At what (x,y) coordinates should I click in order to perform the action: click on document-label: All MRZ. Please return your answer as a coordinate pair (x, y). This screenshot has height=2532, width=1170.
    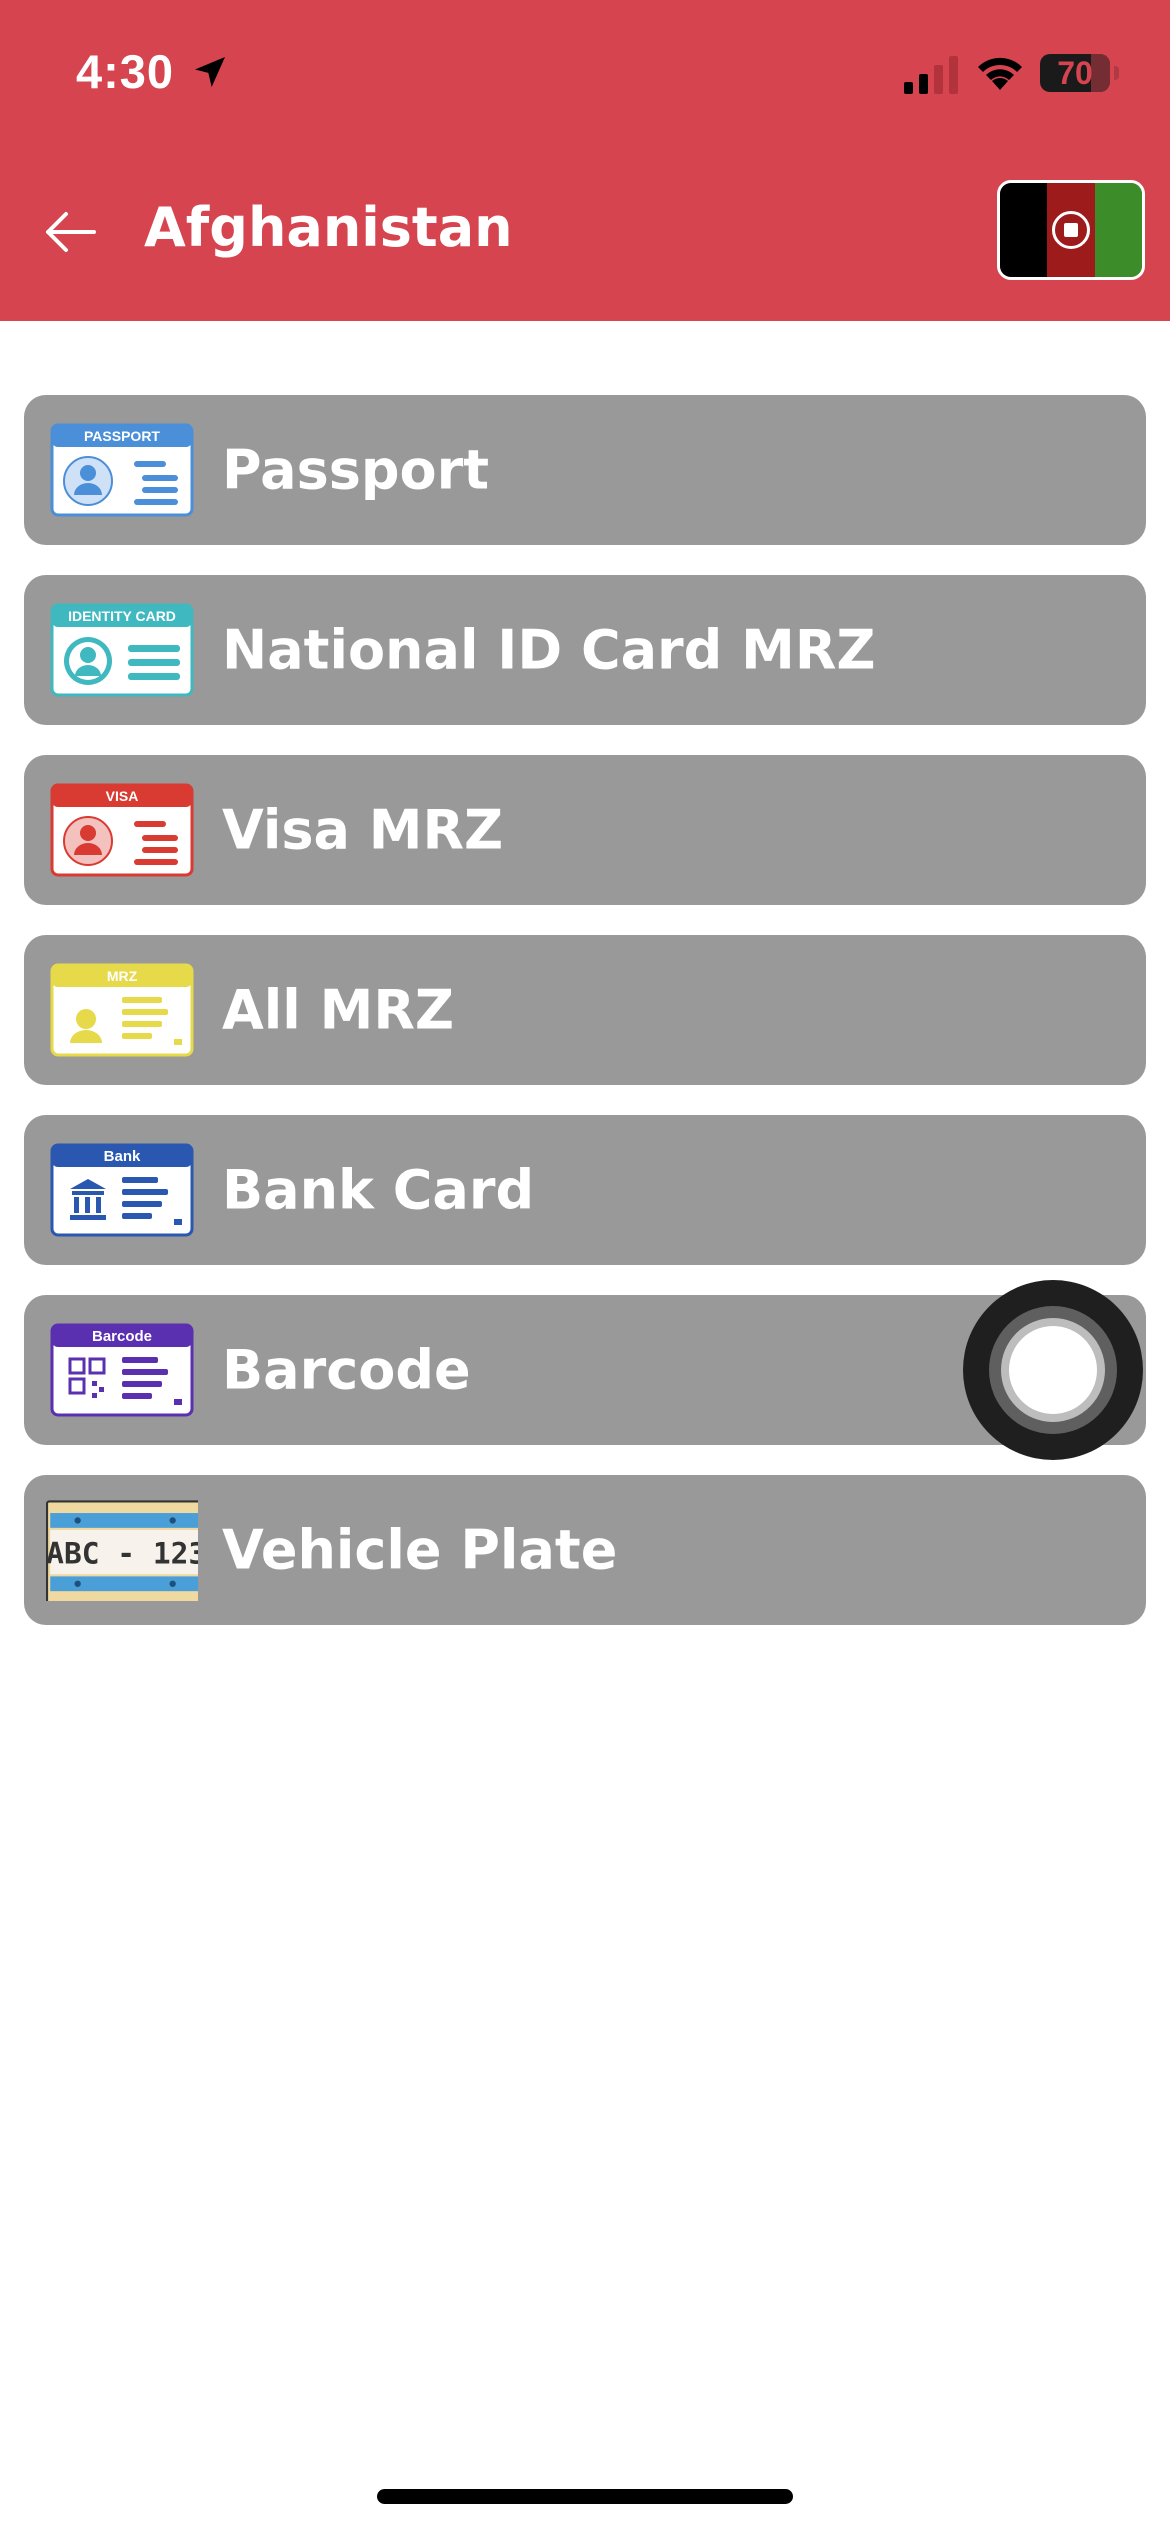
    Looking at the image, I should click on (338, 1010).